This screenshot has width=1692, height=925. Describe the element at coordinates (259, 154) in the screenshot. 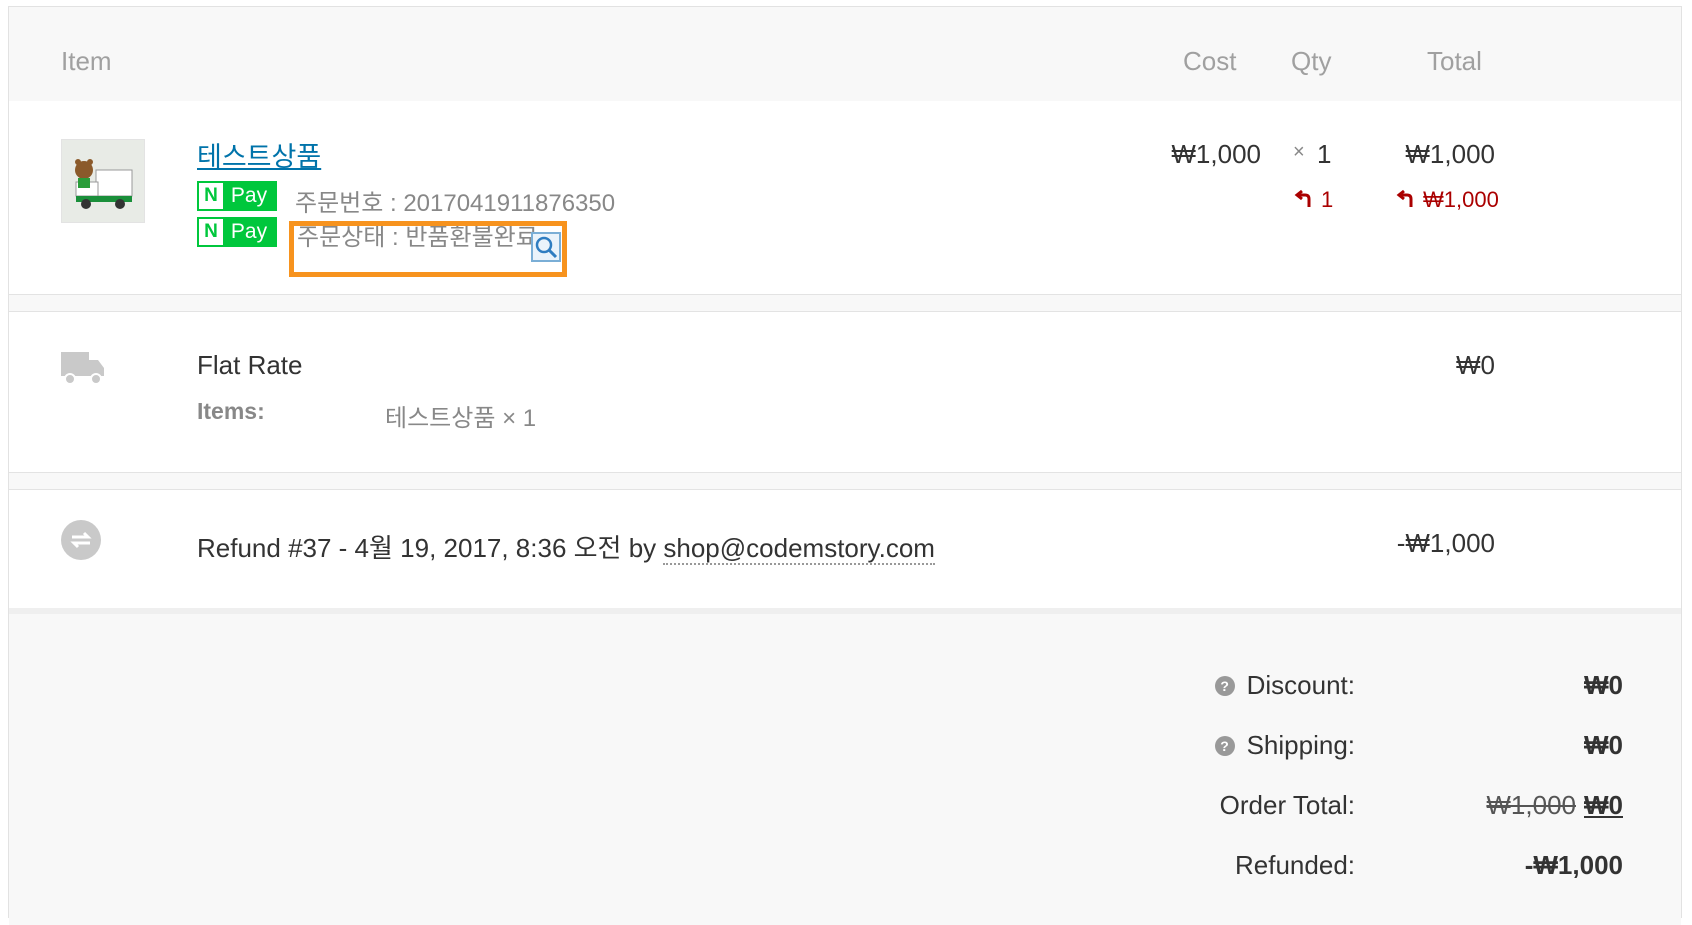

I see `product-name-link: 테스트상품` at that location.